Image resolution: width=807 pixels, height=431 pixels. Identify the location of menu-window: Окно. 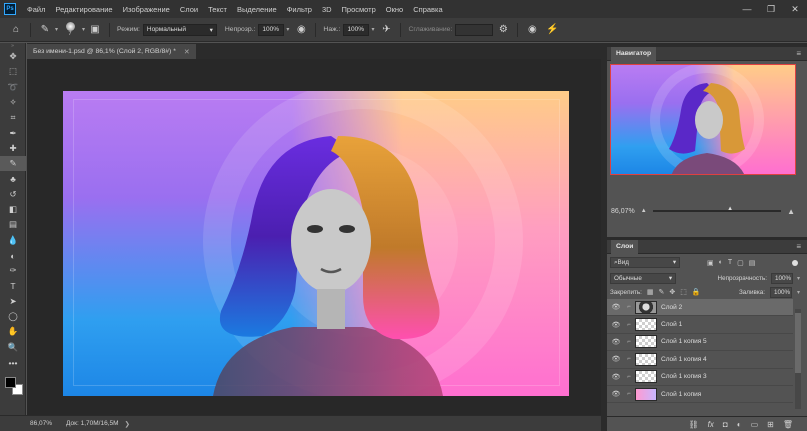
(394, 9).